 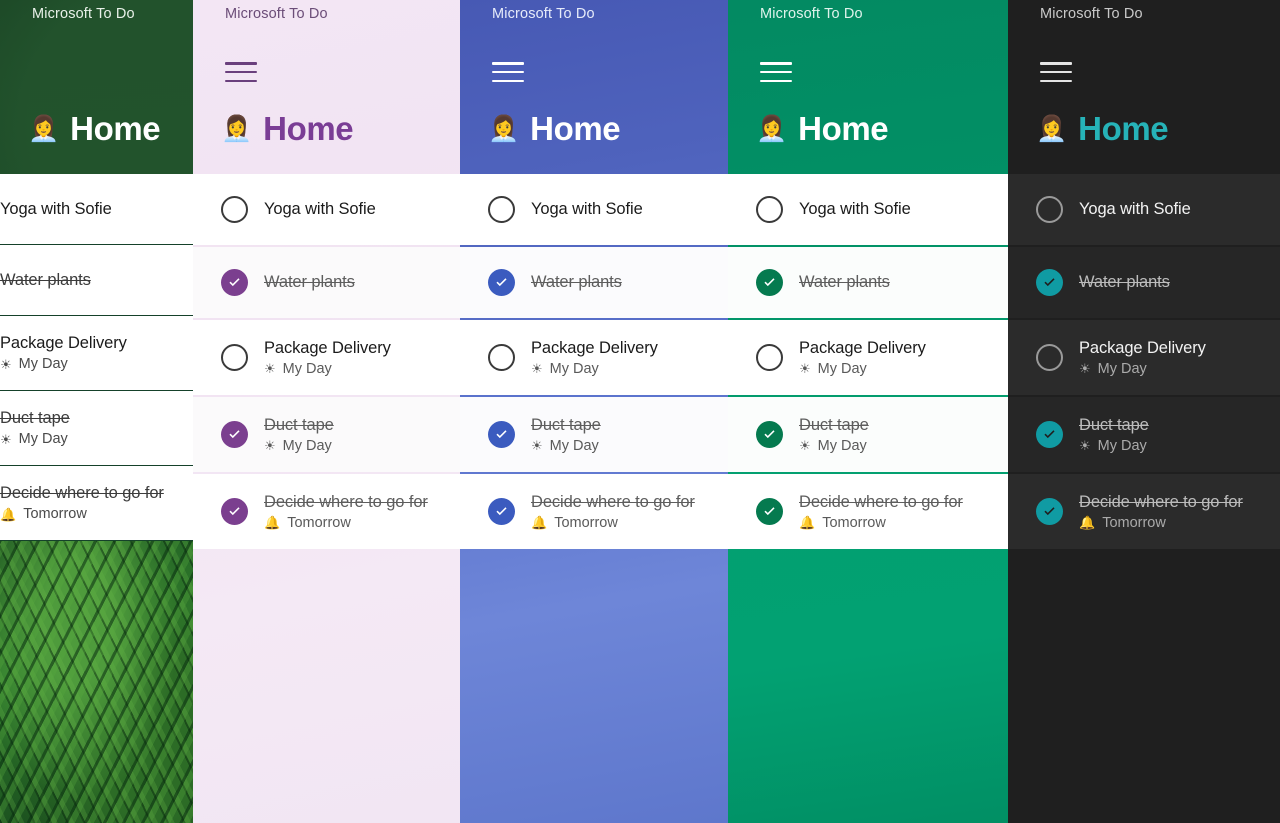 What do you see at coordinates (8, 514) in the screenshot?
I see `bell-reminder-icon: 🔔` at bounding box center [8, 514].